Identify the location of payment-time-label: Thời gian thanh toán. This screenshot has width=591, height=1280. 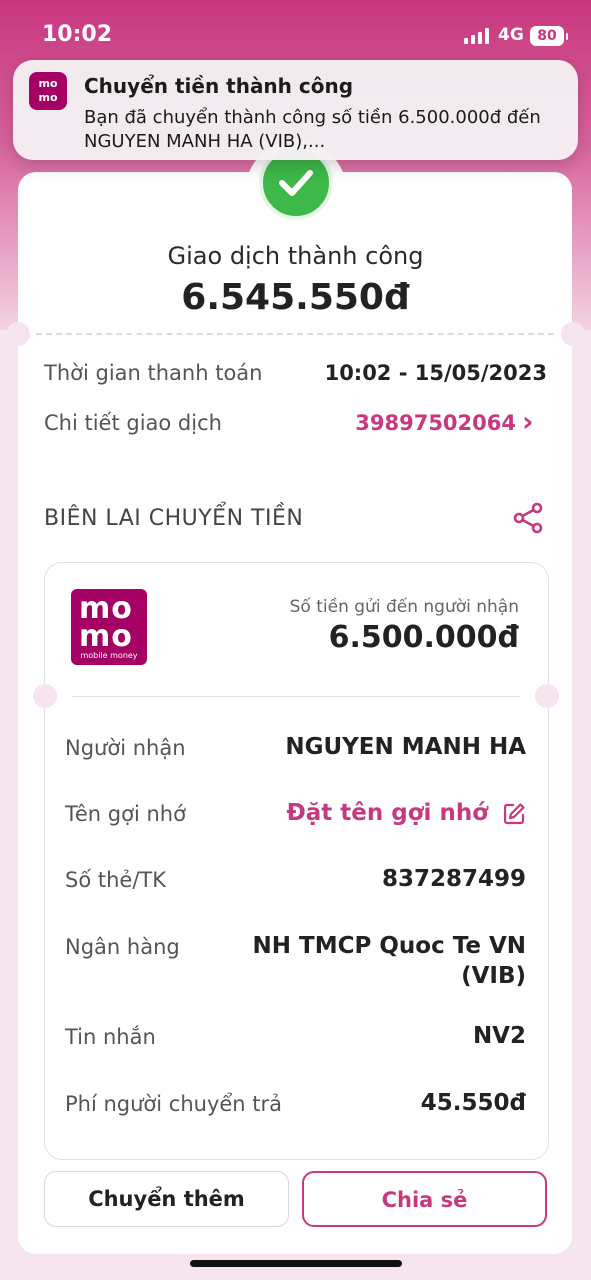
(153, 373).